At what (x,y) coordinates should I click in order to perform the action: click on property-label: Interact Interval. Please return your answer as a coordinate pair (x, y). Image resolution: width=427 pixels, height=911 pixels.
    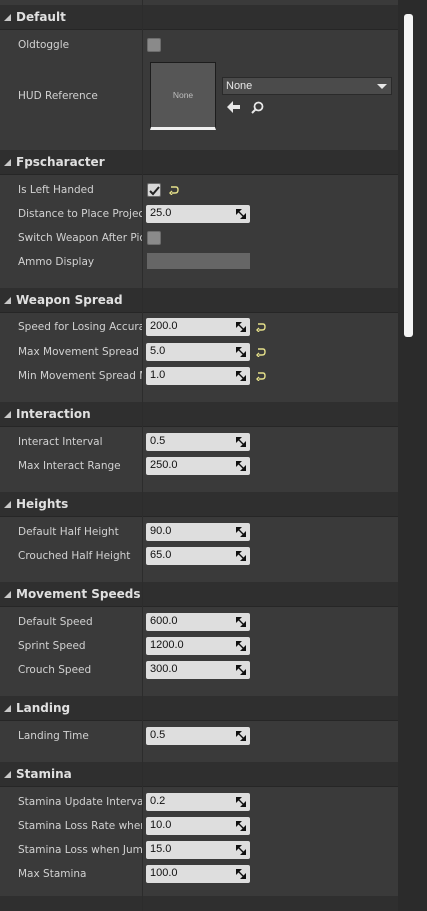
    Looking at the image, I should click on (60, 442).